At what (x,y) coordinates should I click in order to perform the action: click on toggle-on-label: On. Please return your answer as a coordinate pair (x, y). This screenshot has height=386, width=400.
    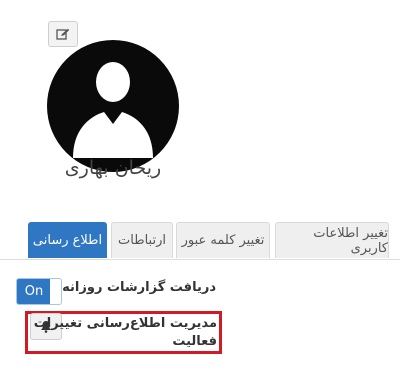
    Looking at the image, I should click on (34, 291).